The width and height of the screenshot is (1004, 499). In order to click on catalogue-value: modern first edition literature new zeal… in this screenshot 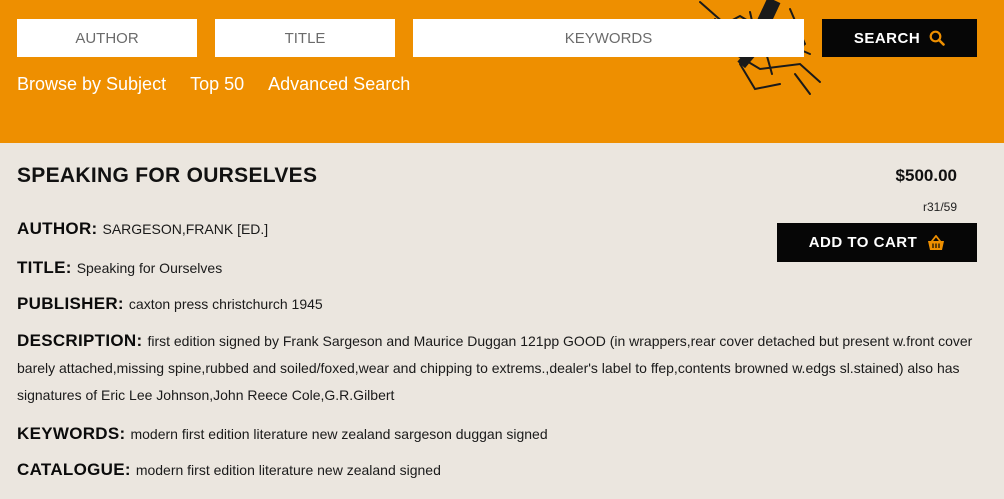, I will do `click(288, 470)`.